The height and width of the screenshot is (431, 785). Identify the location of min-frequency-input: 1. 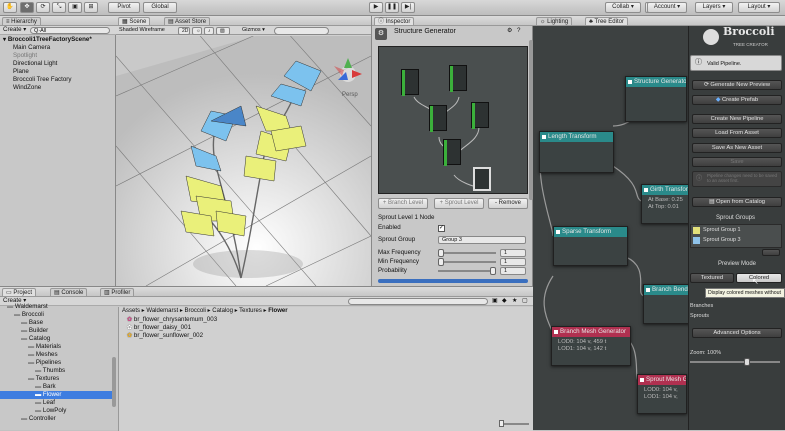
(513, 262).